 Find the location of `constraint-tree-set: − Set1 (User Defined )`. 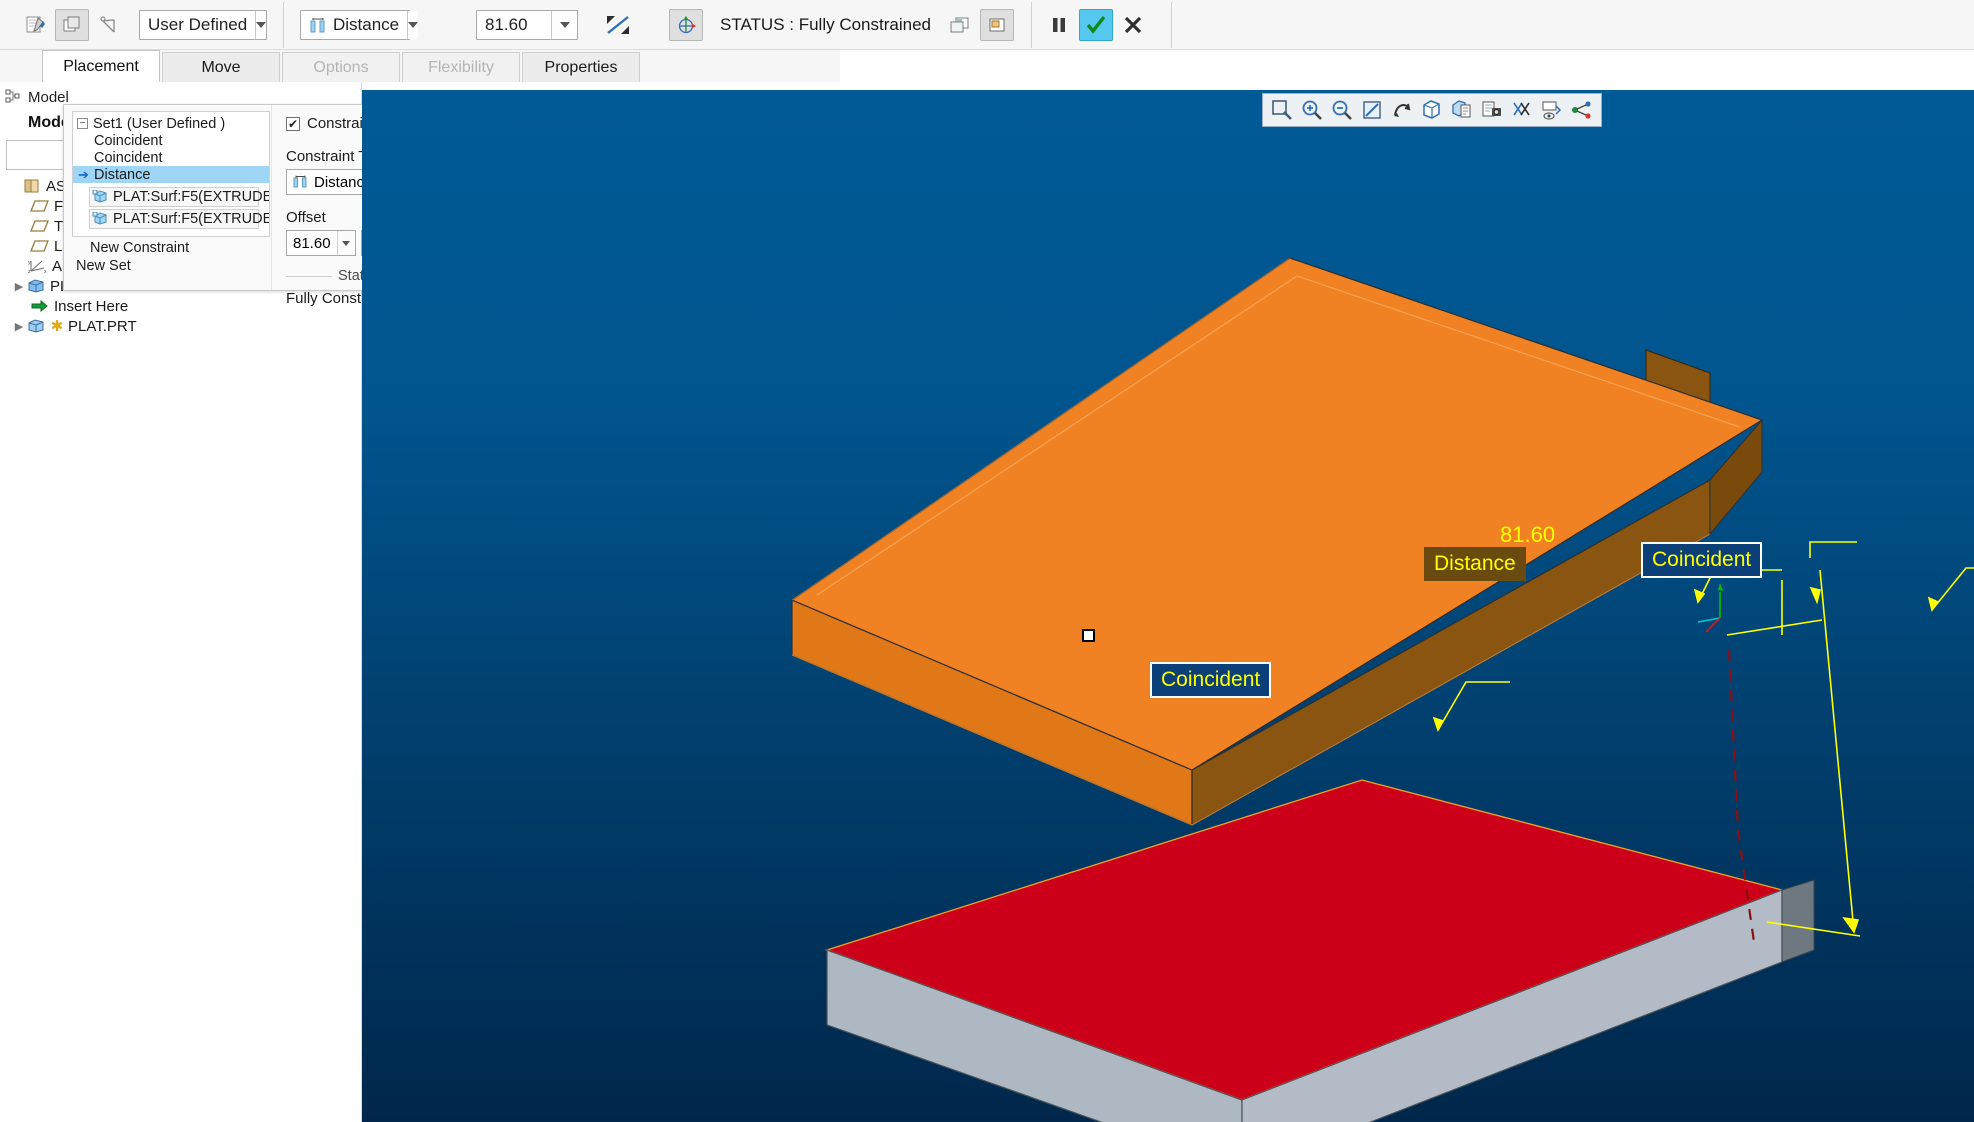

constraint-tree-set: − Set1 (User Defined ) is located at coordinates (171, 123).